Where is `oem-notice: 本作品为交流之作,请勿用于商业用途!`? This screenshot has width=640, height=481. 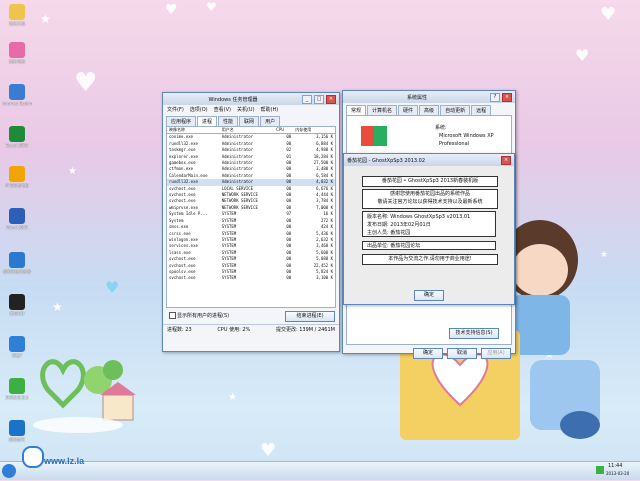 oem-notice: 本作品为交流之作,请勿用于商业用途! is located at coordinates (430, 259).